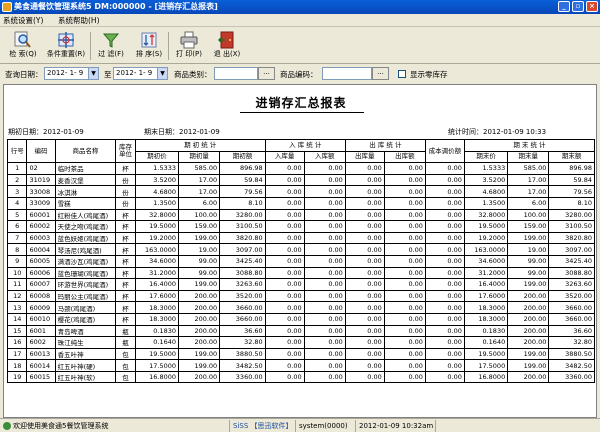  Describe the element at coordinates (46, 132) in the screenshot. I see `start-period: 期初日期：2012-01-09` at that location.